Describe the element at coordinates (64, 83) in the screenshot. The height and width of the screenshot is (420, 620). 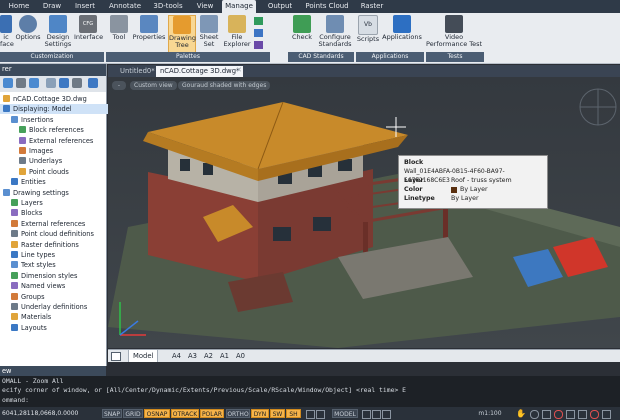
I see `explorer-tool-5-icon` at that location.